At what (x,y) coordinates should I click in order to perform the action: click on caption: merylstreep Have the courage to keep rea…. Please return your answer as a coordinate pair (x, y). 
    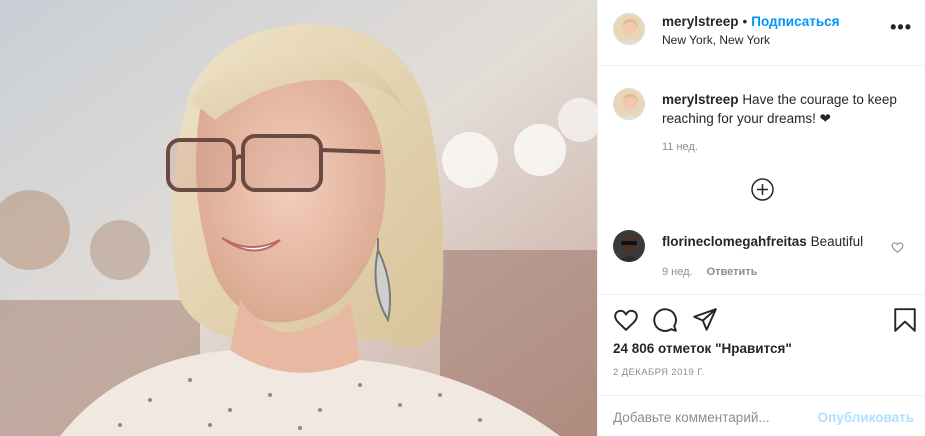
    Looking at the image, I should click on (787, 109).